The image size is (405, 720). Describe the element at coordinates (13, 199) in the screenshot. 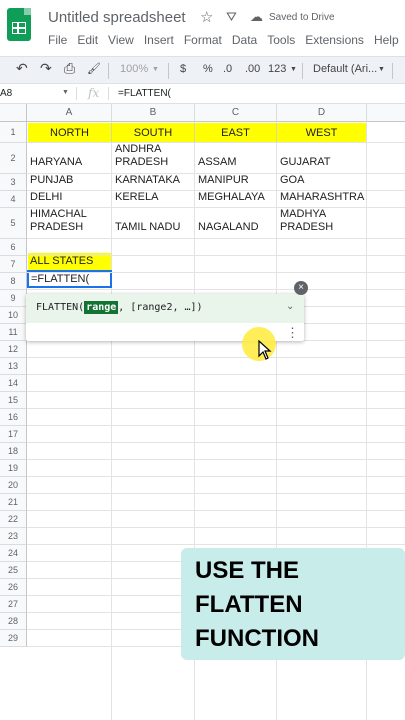

I see `row-header-4: 4` at that location.